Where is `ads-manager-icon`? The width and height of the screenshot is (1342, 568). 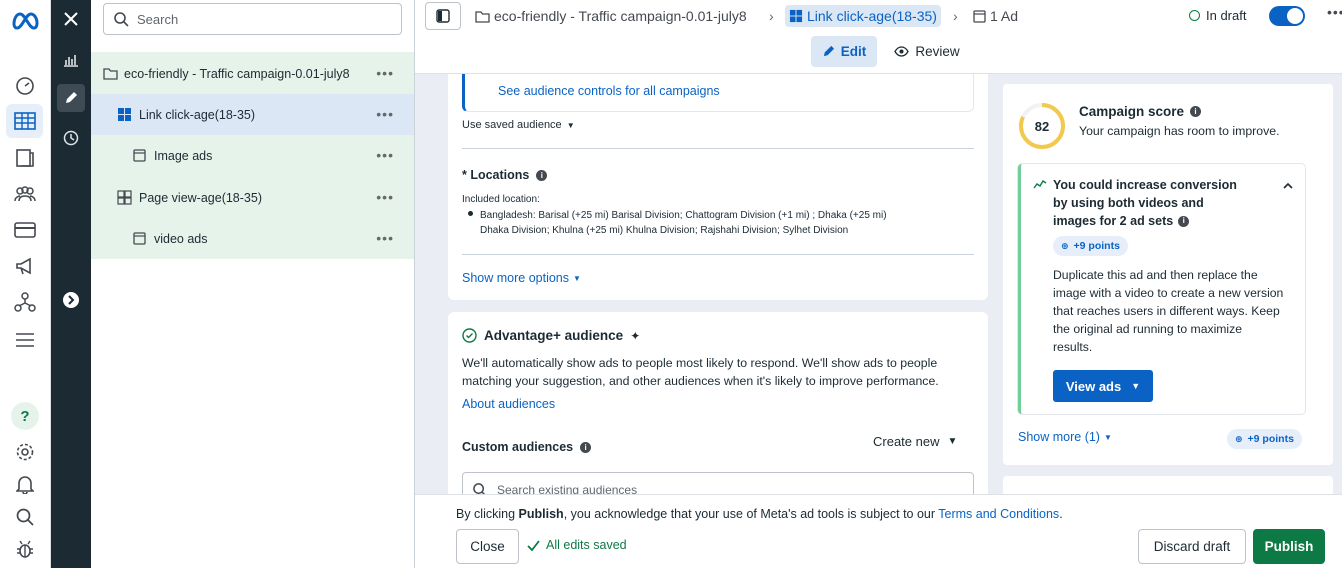
ads-manager-icon is located at coordinates (24, 121).